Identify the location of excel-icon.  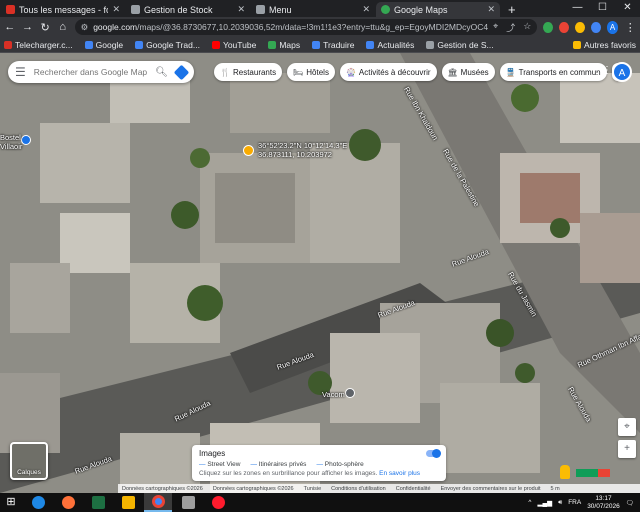
(98, 502).